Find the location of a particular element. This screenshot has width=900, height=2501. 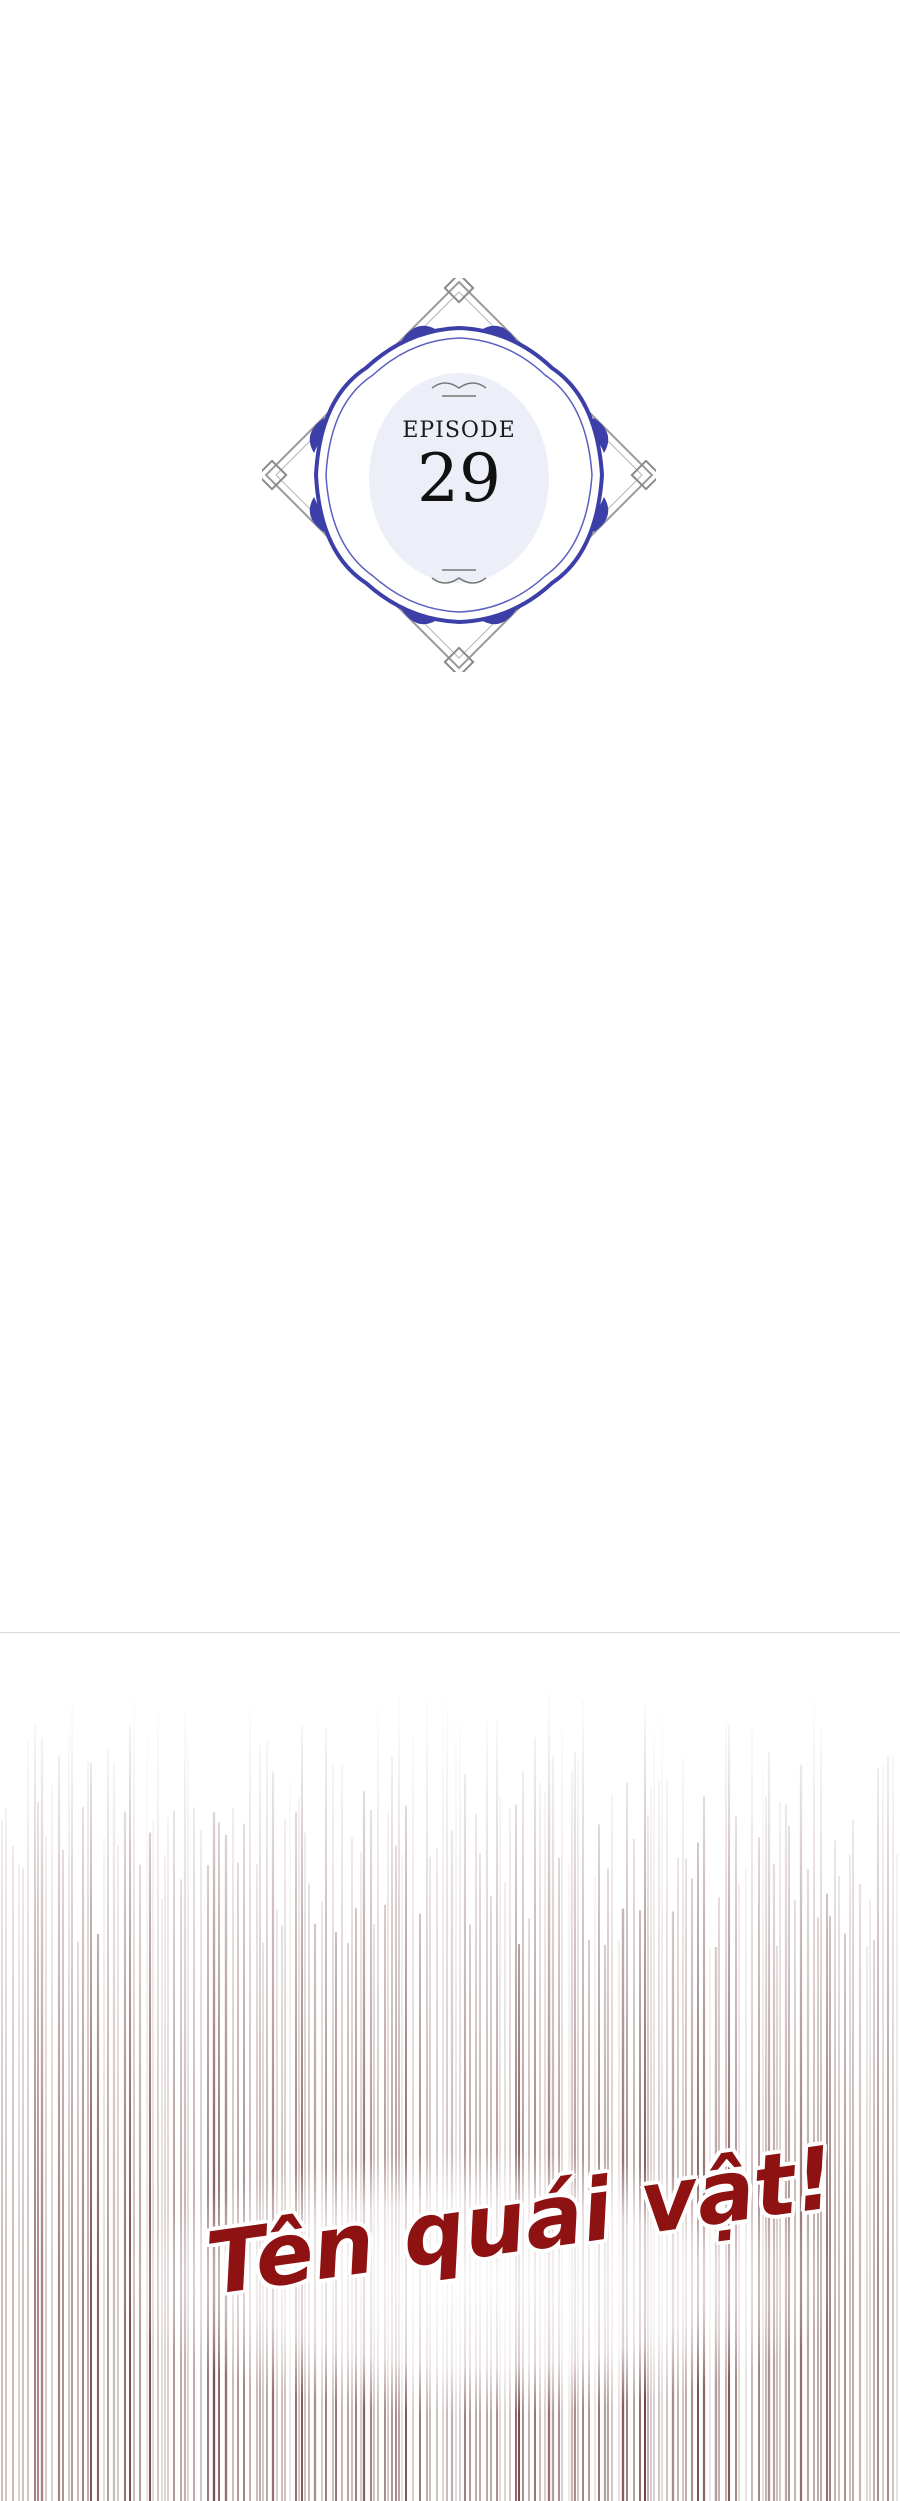

episode-emblem: EPISODE 29 is located at coordinates (459, 475).